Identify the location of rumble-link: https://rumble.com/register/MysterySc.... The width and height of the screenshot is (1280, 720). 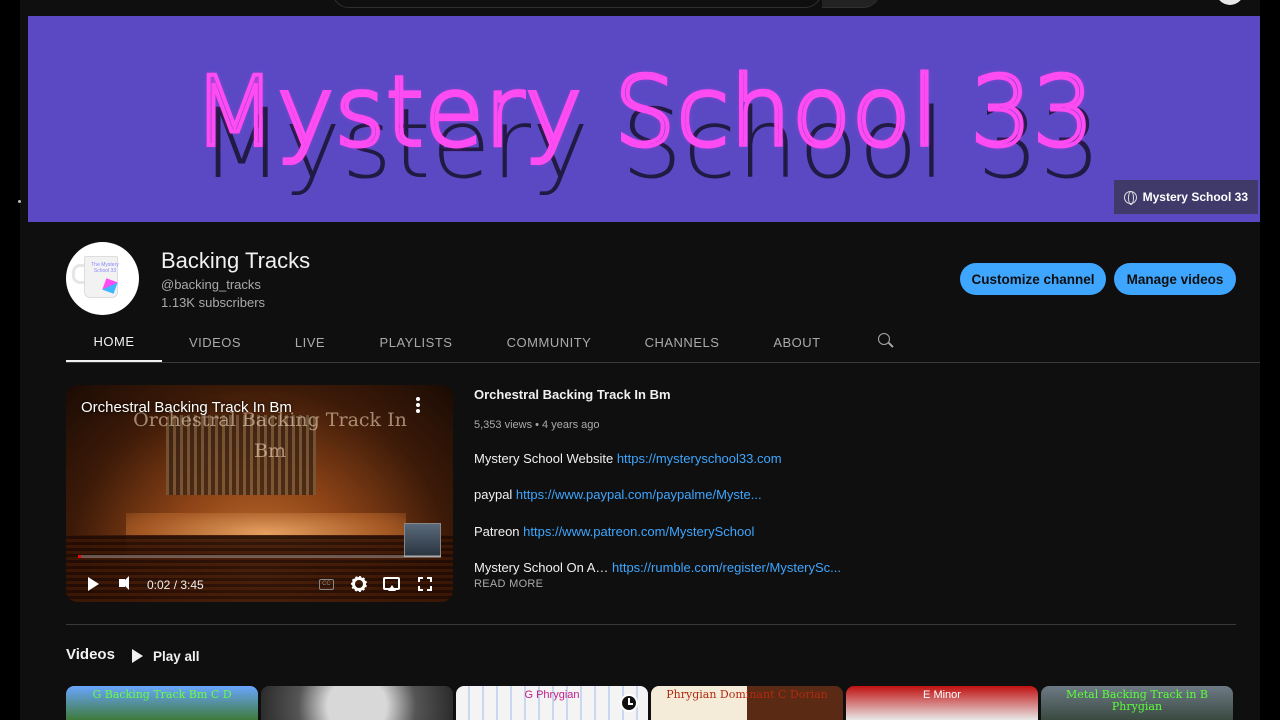
(726, 567).